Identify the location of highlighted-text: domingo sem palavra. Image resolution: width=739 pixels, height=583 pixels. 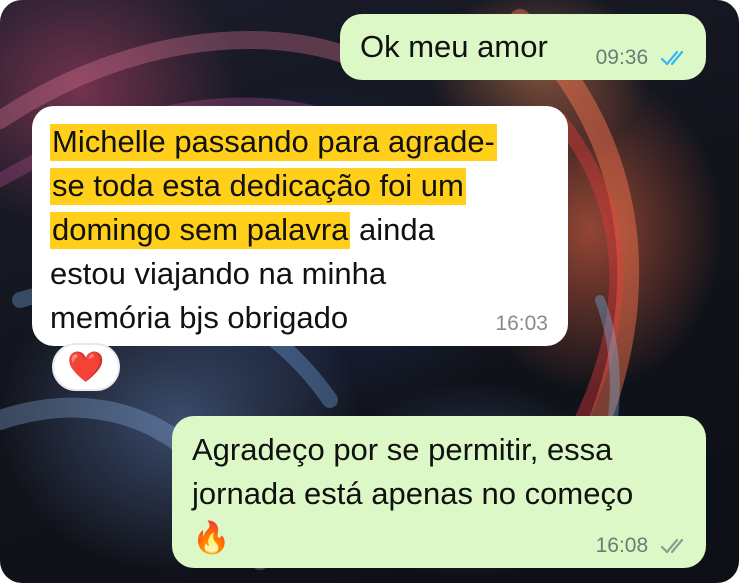
(200, 230).